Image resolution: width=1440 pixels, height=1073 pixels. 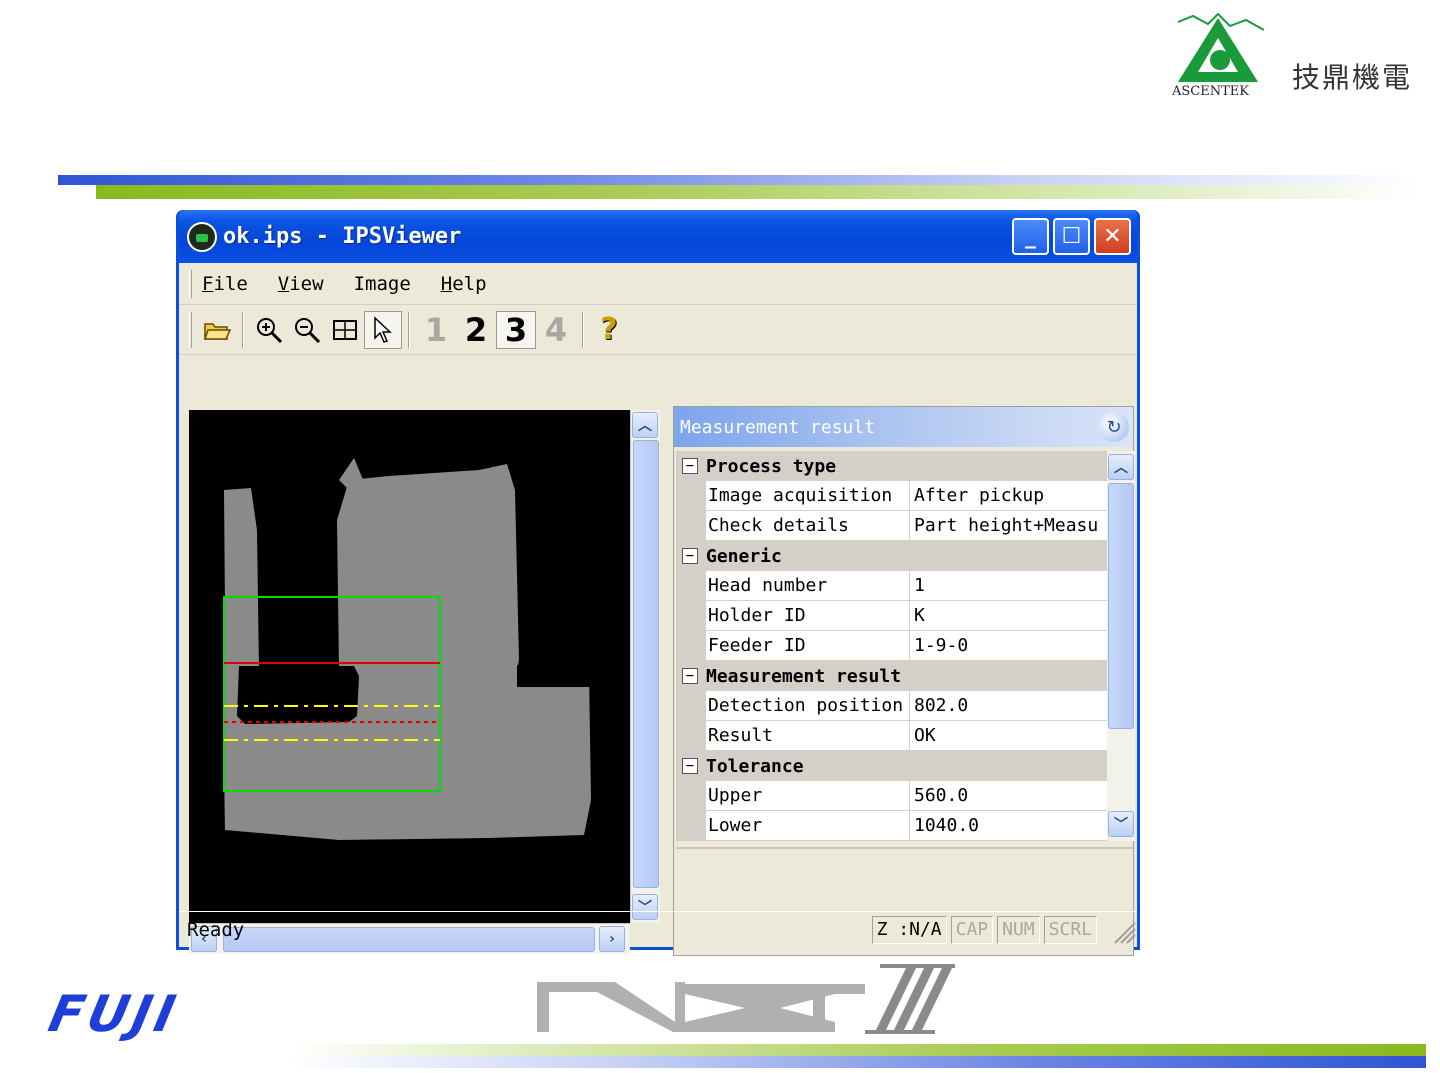 What do you see at coordinates (436, 330) in the screenshot?
I see `view-1-button: 1` at bounding box center [436, 330].